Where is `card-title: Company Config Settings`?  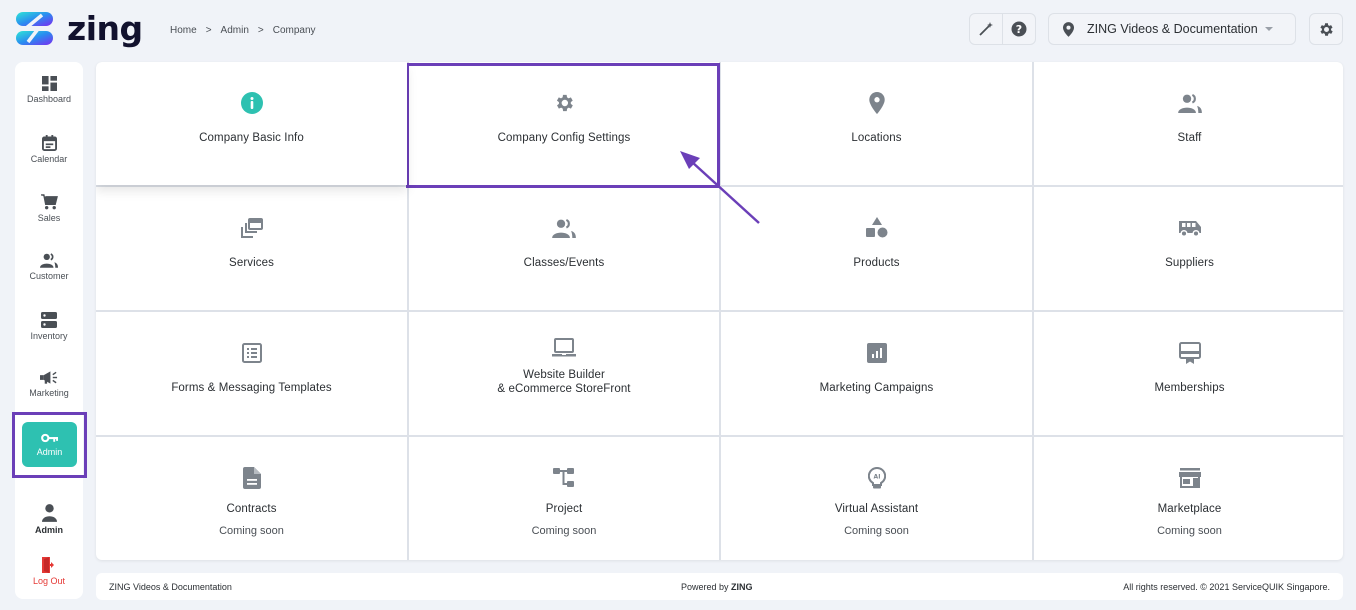 card-title: Company Config Settings is located at coordinates (564, 138).